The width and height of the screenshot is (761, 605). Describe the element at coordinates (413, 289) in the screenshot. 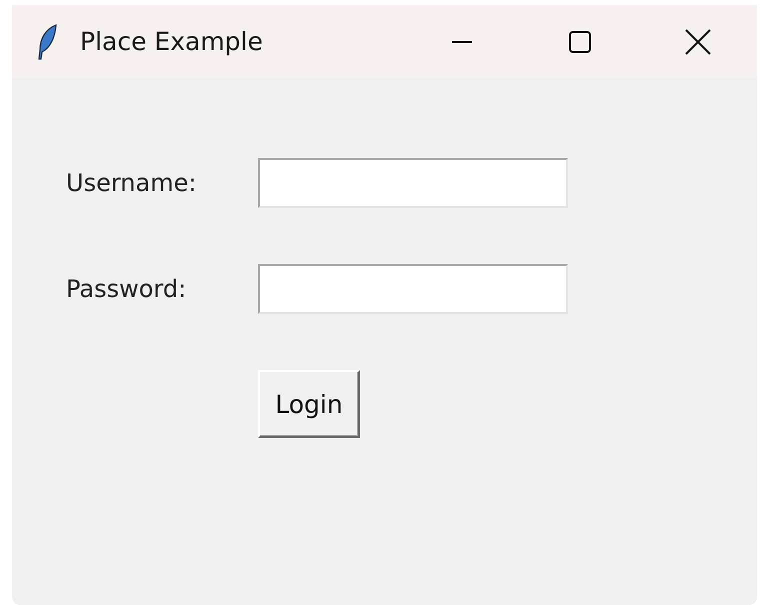

I see `password-field` at that location.